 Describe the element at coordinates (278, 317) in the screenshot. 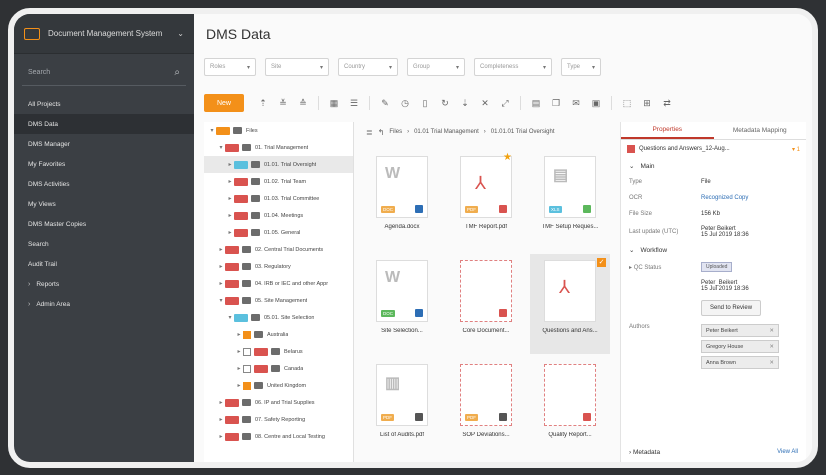

I see `tree-node: ▾ 05.01. Site Selection` at that location.